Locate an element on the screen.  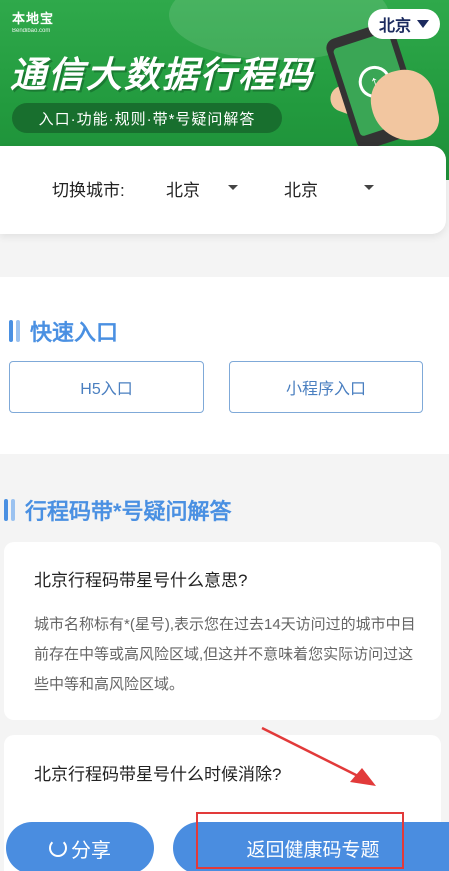
section-header: 快速入口 is located at coordinates (63, 331).